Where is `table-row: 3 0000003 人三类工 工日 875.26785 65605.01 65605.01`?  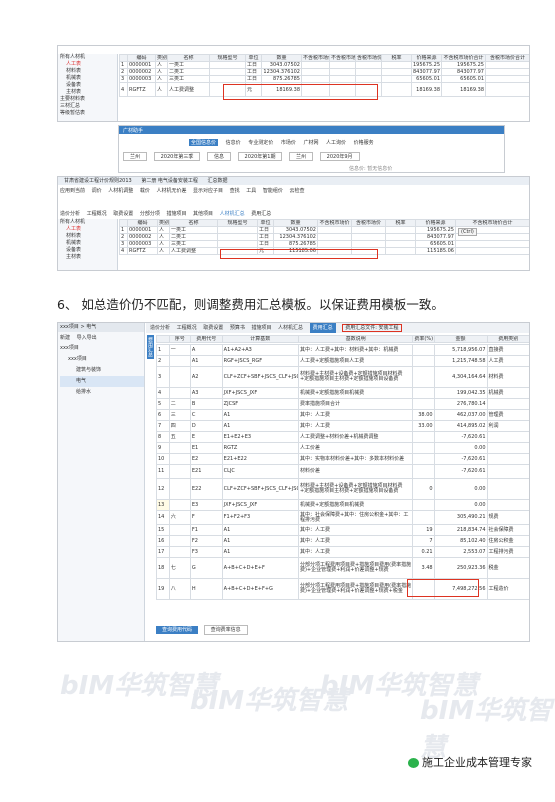
table-row: 3 0000003 人三类工 工日 875.26785 65605.01 65605.01 is located at coordinates (324, 79).